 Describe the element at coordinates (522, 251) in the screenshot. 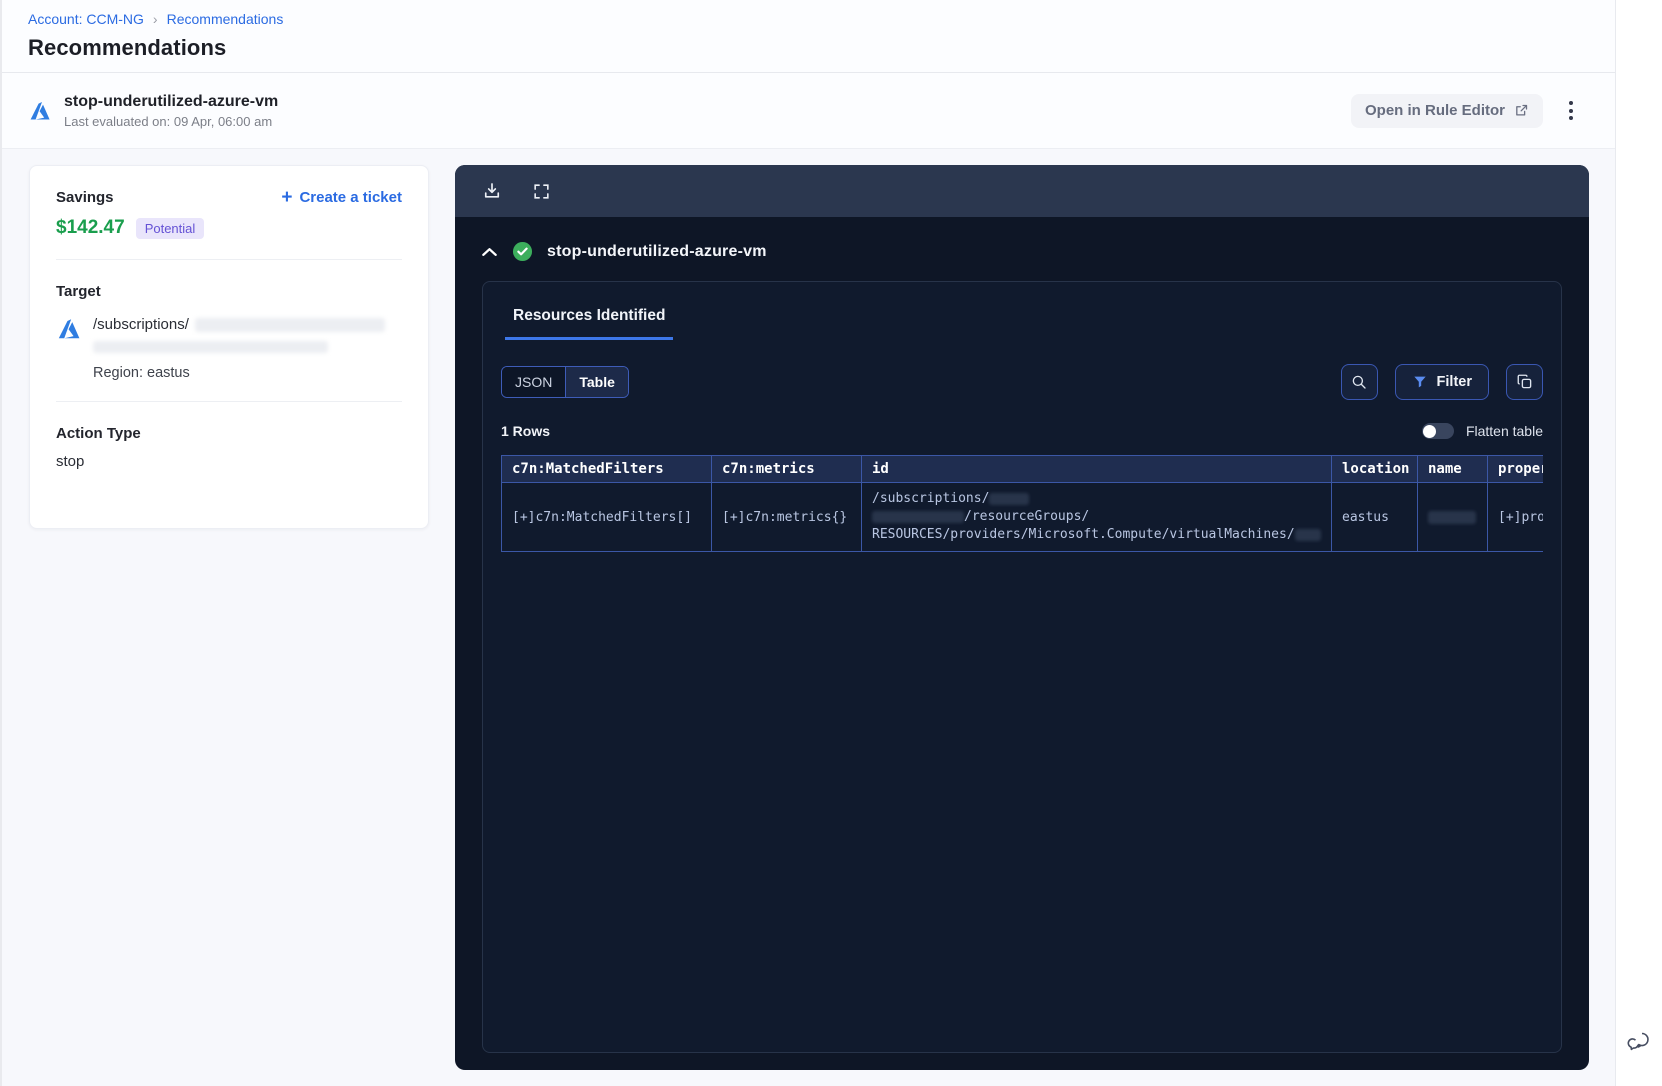

I see `success-check-icon` at that location.